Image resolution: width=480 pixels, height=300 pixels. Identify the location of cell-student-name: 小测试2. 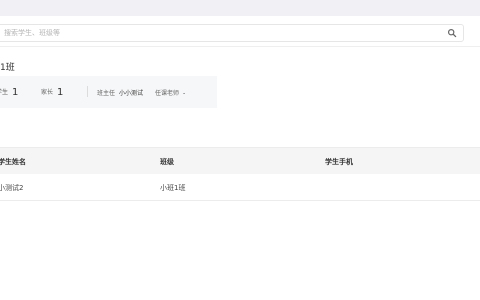
(12, 188).